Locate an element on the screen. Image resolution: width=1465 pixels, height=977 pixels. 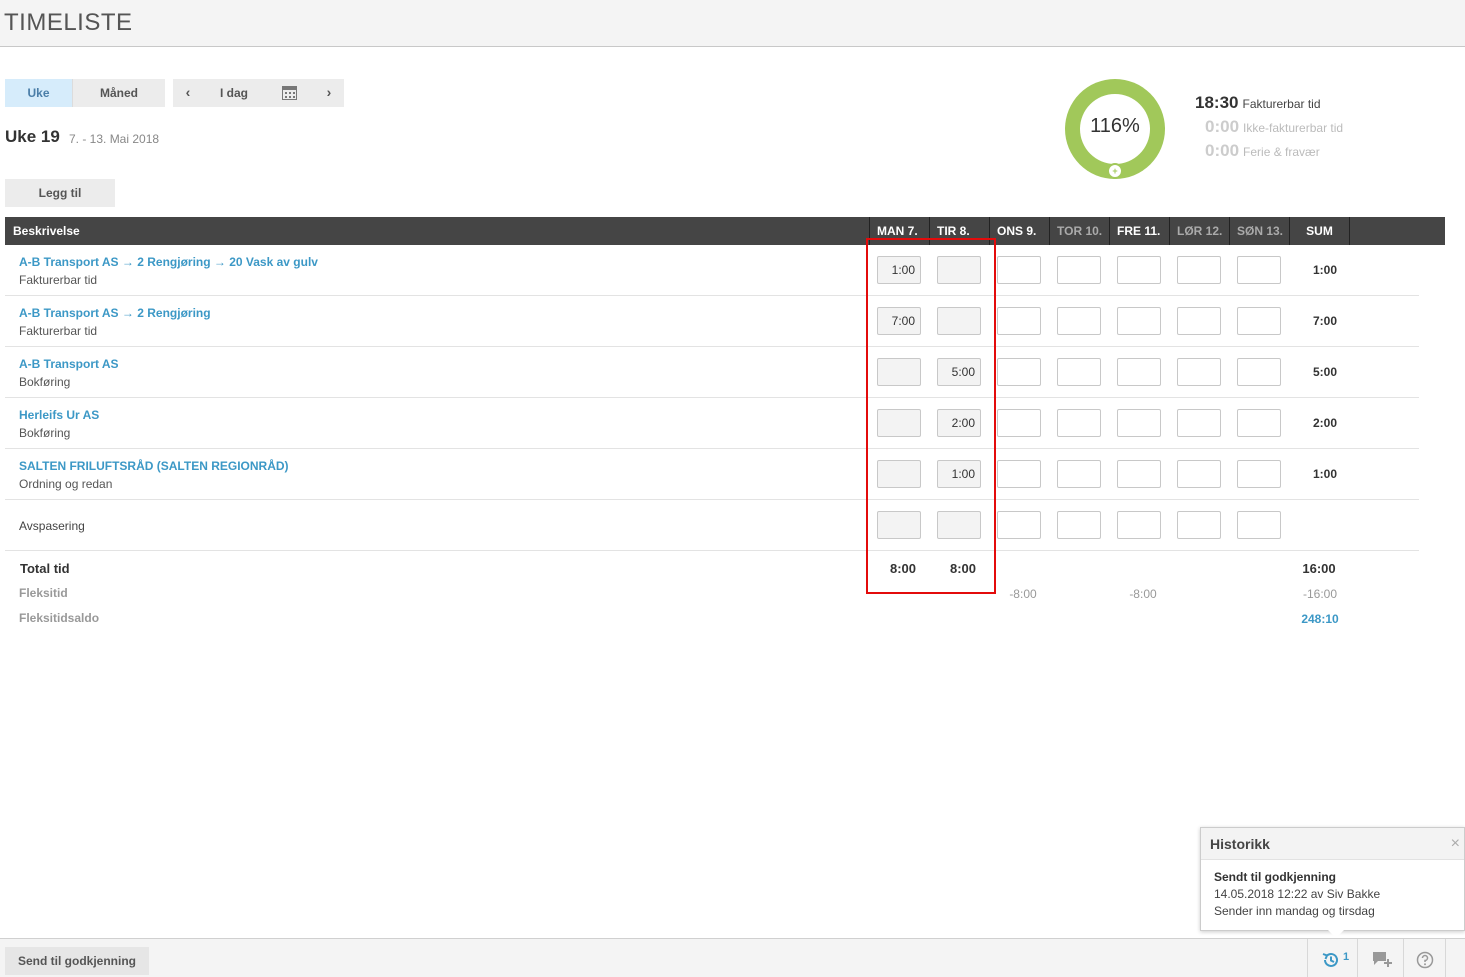
add-row-button: Legg til is located at coordinates (60, 193).